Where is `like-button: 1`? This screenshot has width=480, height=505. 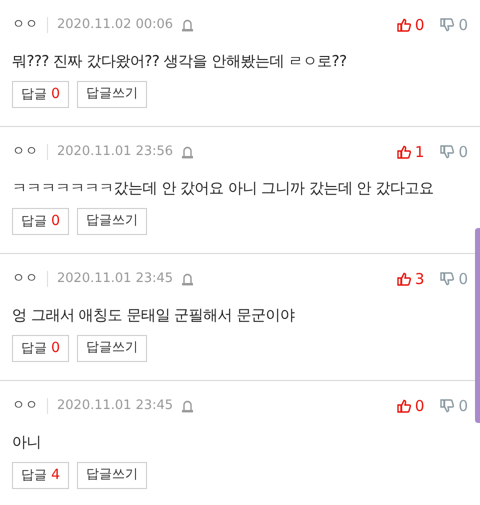
like-button: 1 is located at coordinates (410, 152).